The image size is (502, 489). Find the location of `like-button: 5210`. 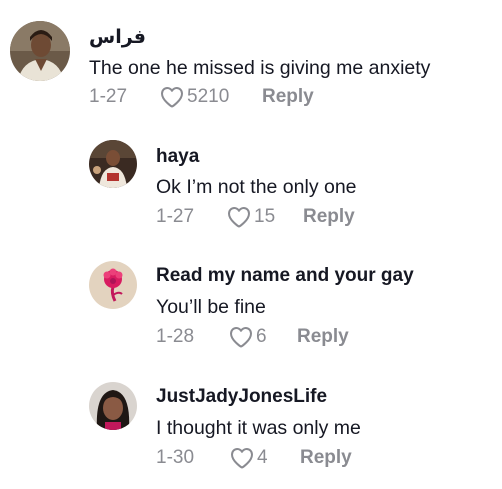

like-button: 5210 is located at coordinates (211, 97).